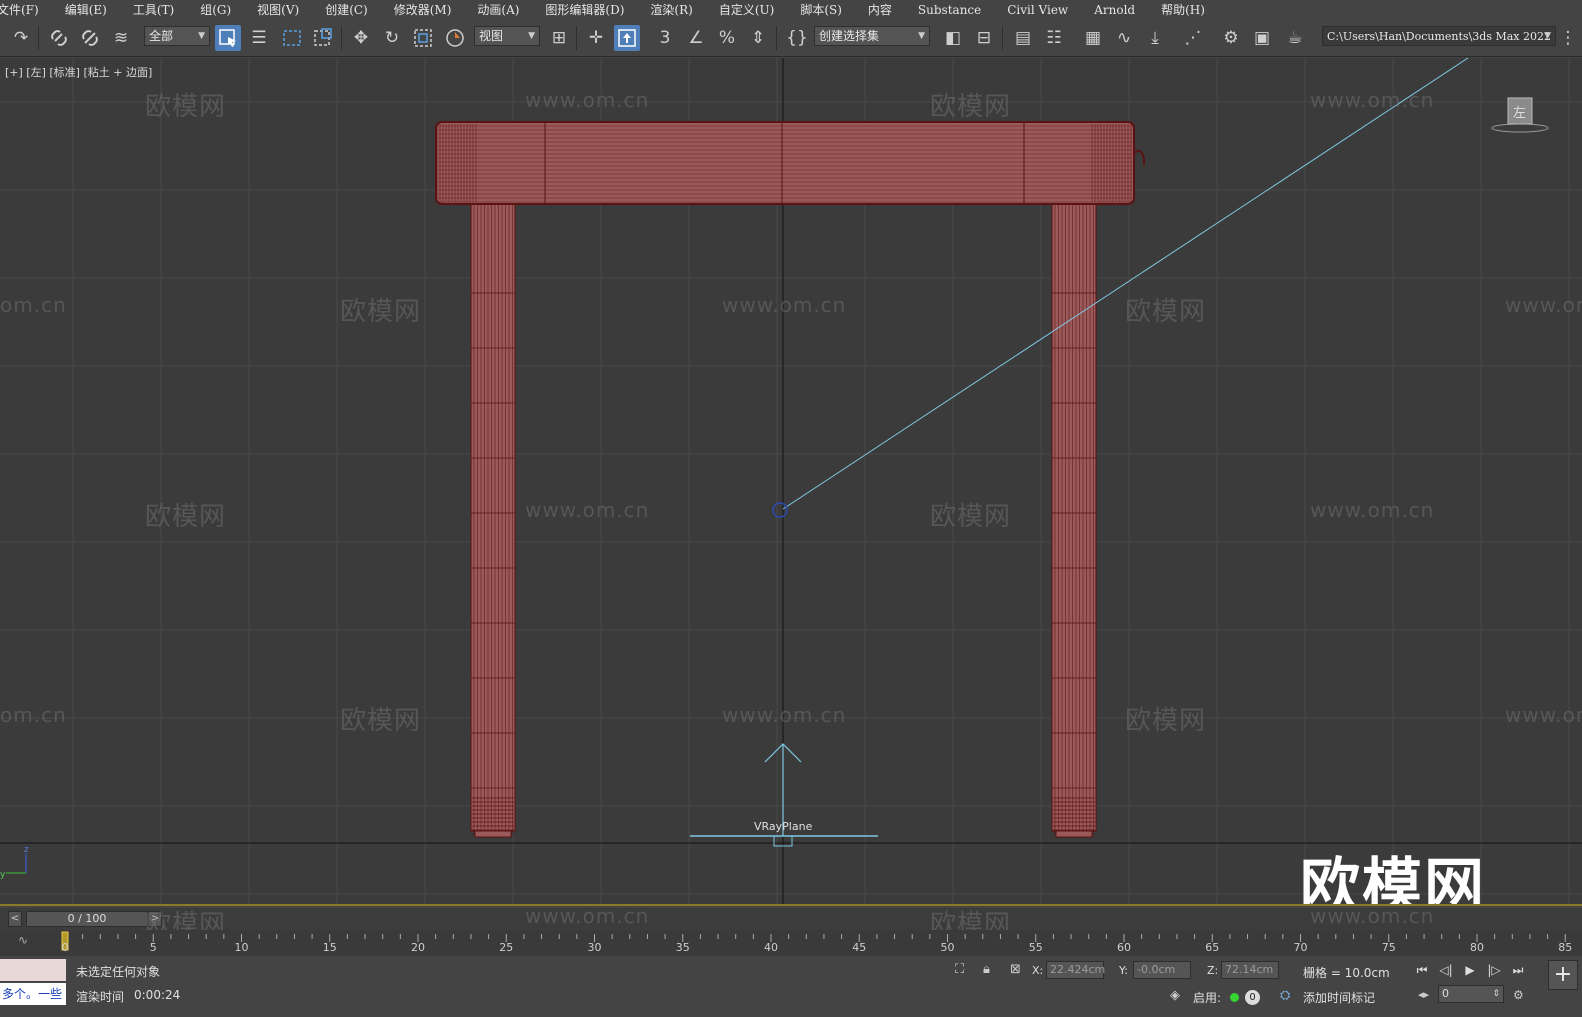 This screenshot has height=1017, width=1582. What do you see at coordinates (746, 10) in the screenshot?
I see `menu-item: 自定义(U)` at bounding box center [746, 10].